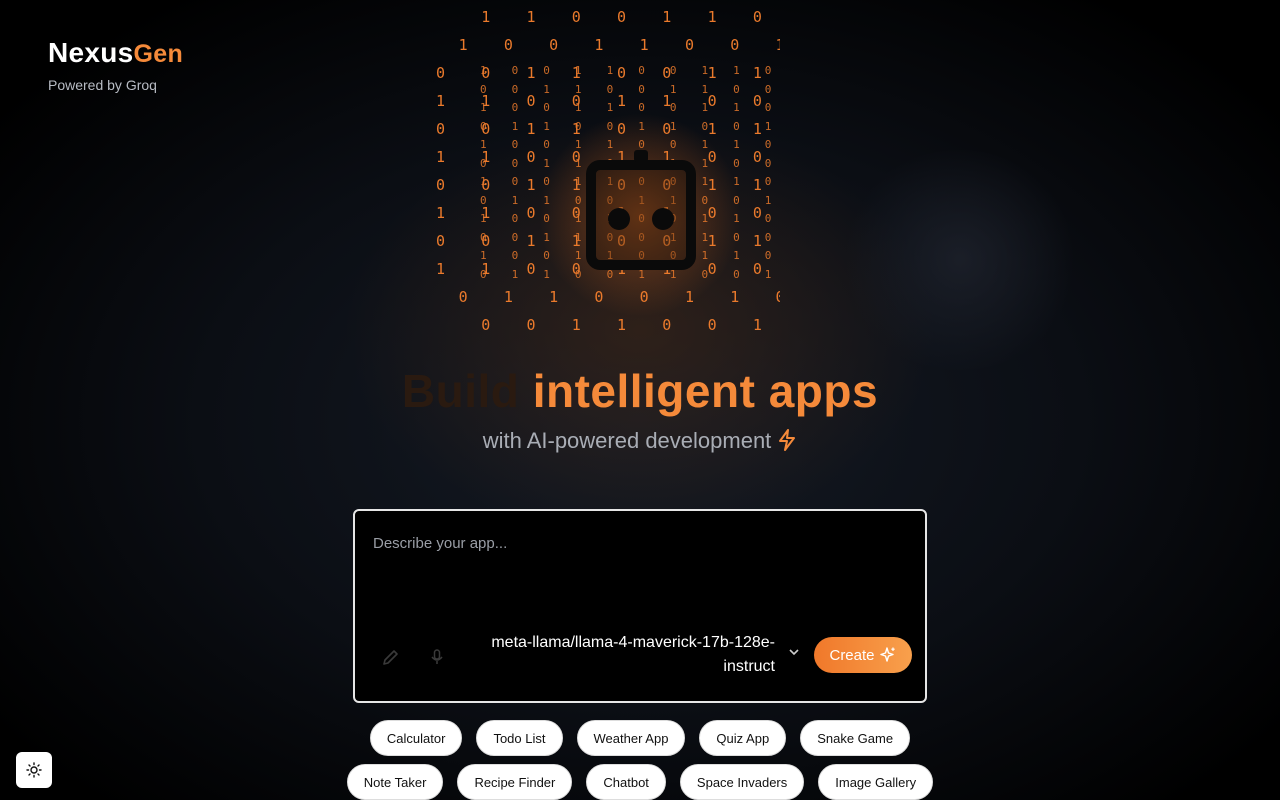 The image size is (1280, 800). I want to click on hero-title-accent: intelligent apps, so click(705, 391).